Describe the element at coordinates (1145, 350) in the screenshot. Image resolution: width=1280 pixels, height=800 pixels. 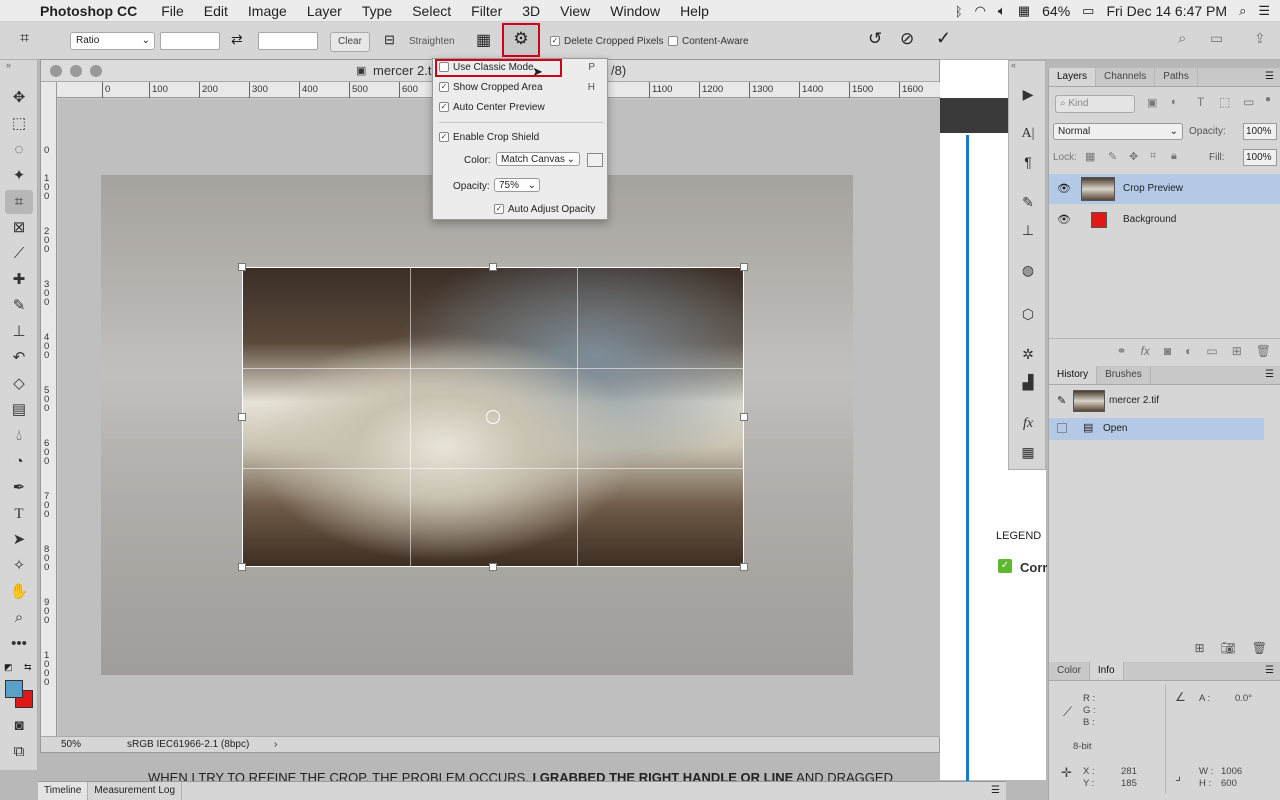
I see `layer-style-fx-icon: fx` at that location.